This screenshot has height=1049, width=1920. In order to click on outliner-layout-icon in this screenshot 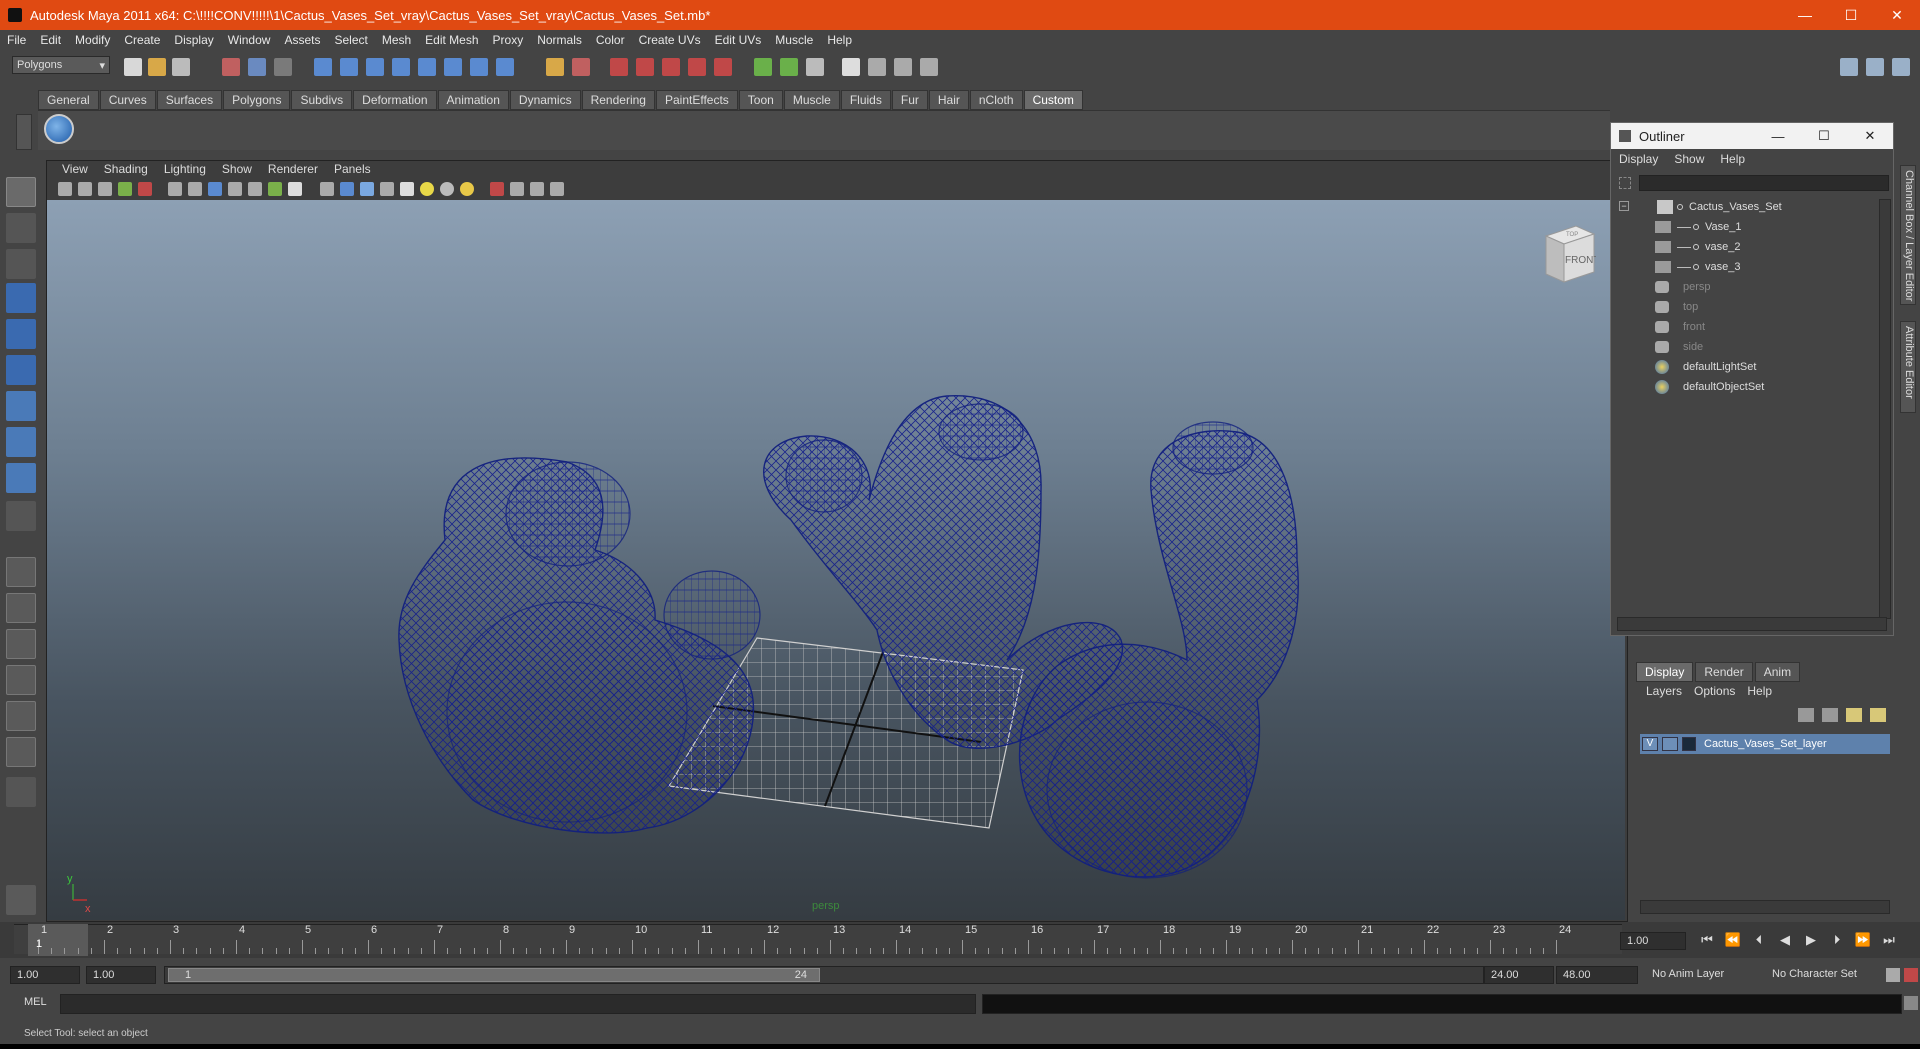, I will do `click(21, 644)`.